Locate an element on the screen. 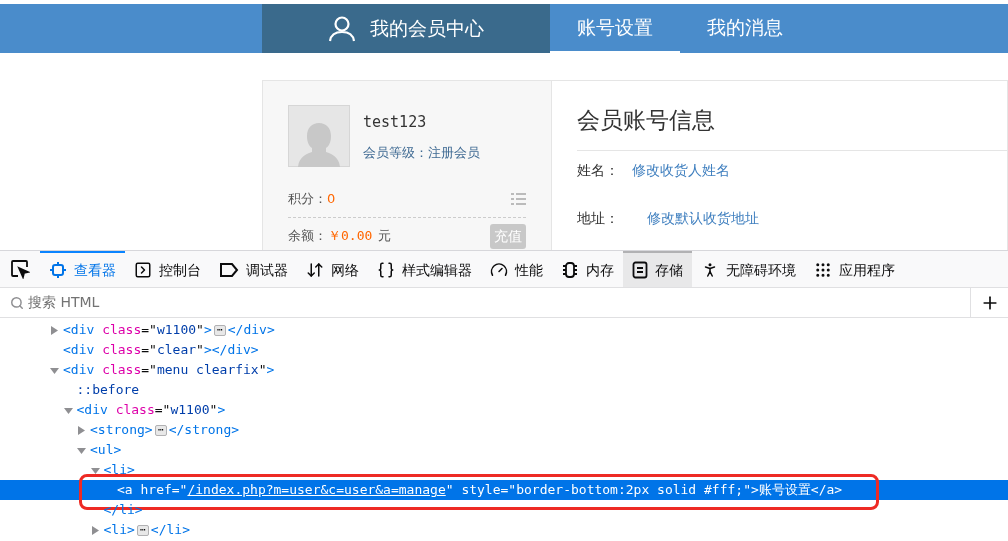 The image size is (1008, 541). code-token: clear is located at coordinates (176, 350).